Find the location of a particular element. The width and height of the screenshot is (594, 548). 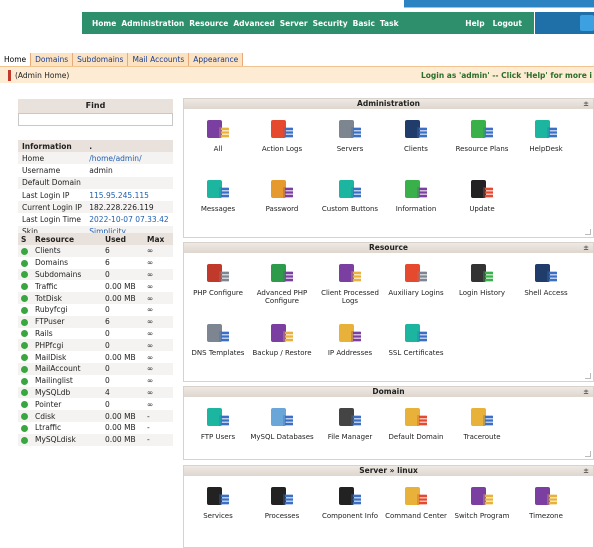

shortcut-ip-addresses: IP Addresses is located at coordinates (350, 340).